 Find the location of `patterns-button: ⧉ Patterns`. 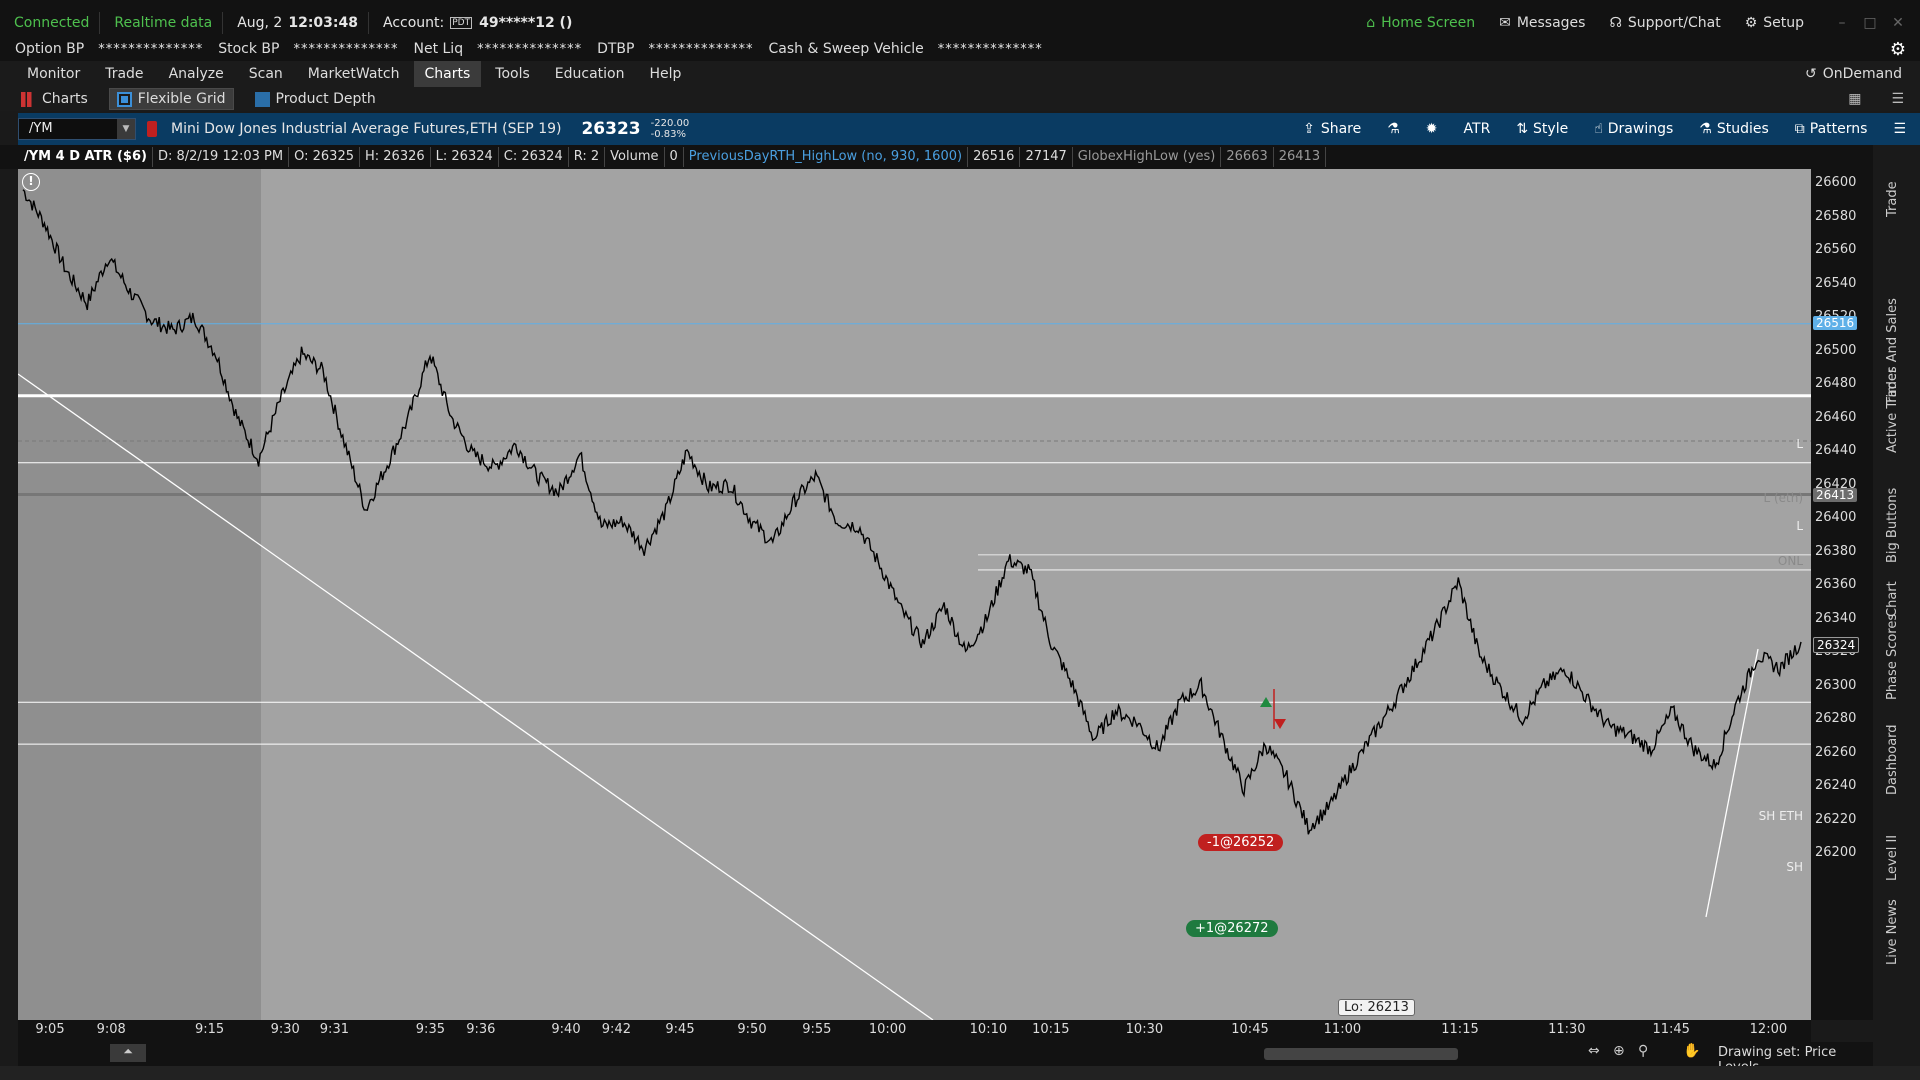

patterns-button: ⧉ Patterns is located at coordinates (1831, 129).